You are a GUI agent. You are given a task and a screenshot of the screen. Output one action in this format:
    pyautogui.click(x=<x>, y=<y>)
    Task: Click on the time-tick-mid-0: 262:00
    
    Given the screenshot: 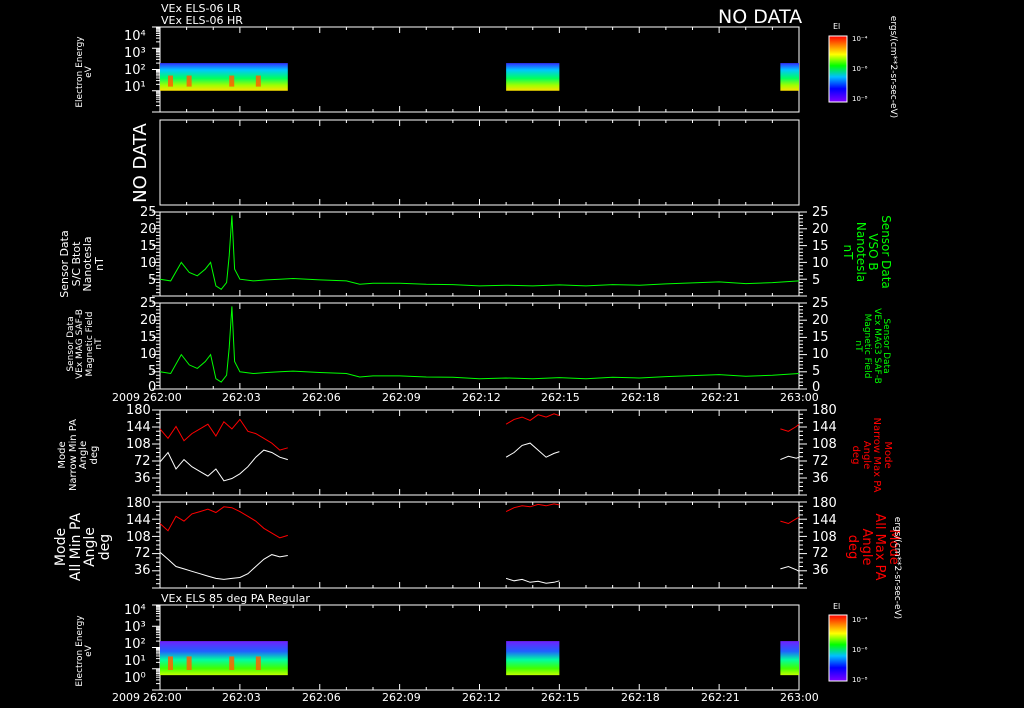 What is the action you would take?
    pyautogui.click(x=162, y=397)
    